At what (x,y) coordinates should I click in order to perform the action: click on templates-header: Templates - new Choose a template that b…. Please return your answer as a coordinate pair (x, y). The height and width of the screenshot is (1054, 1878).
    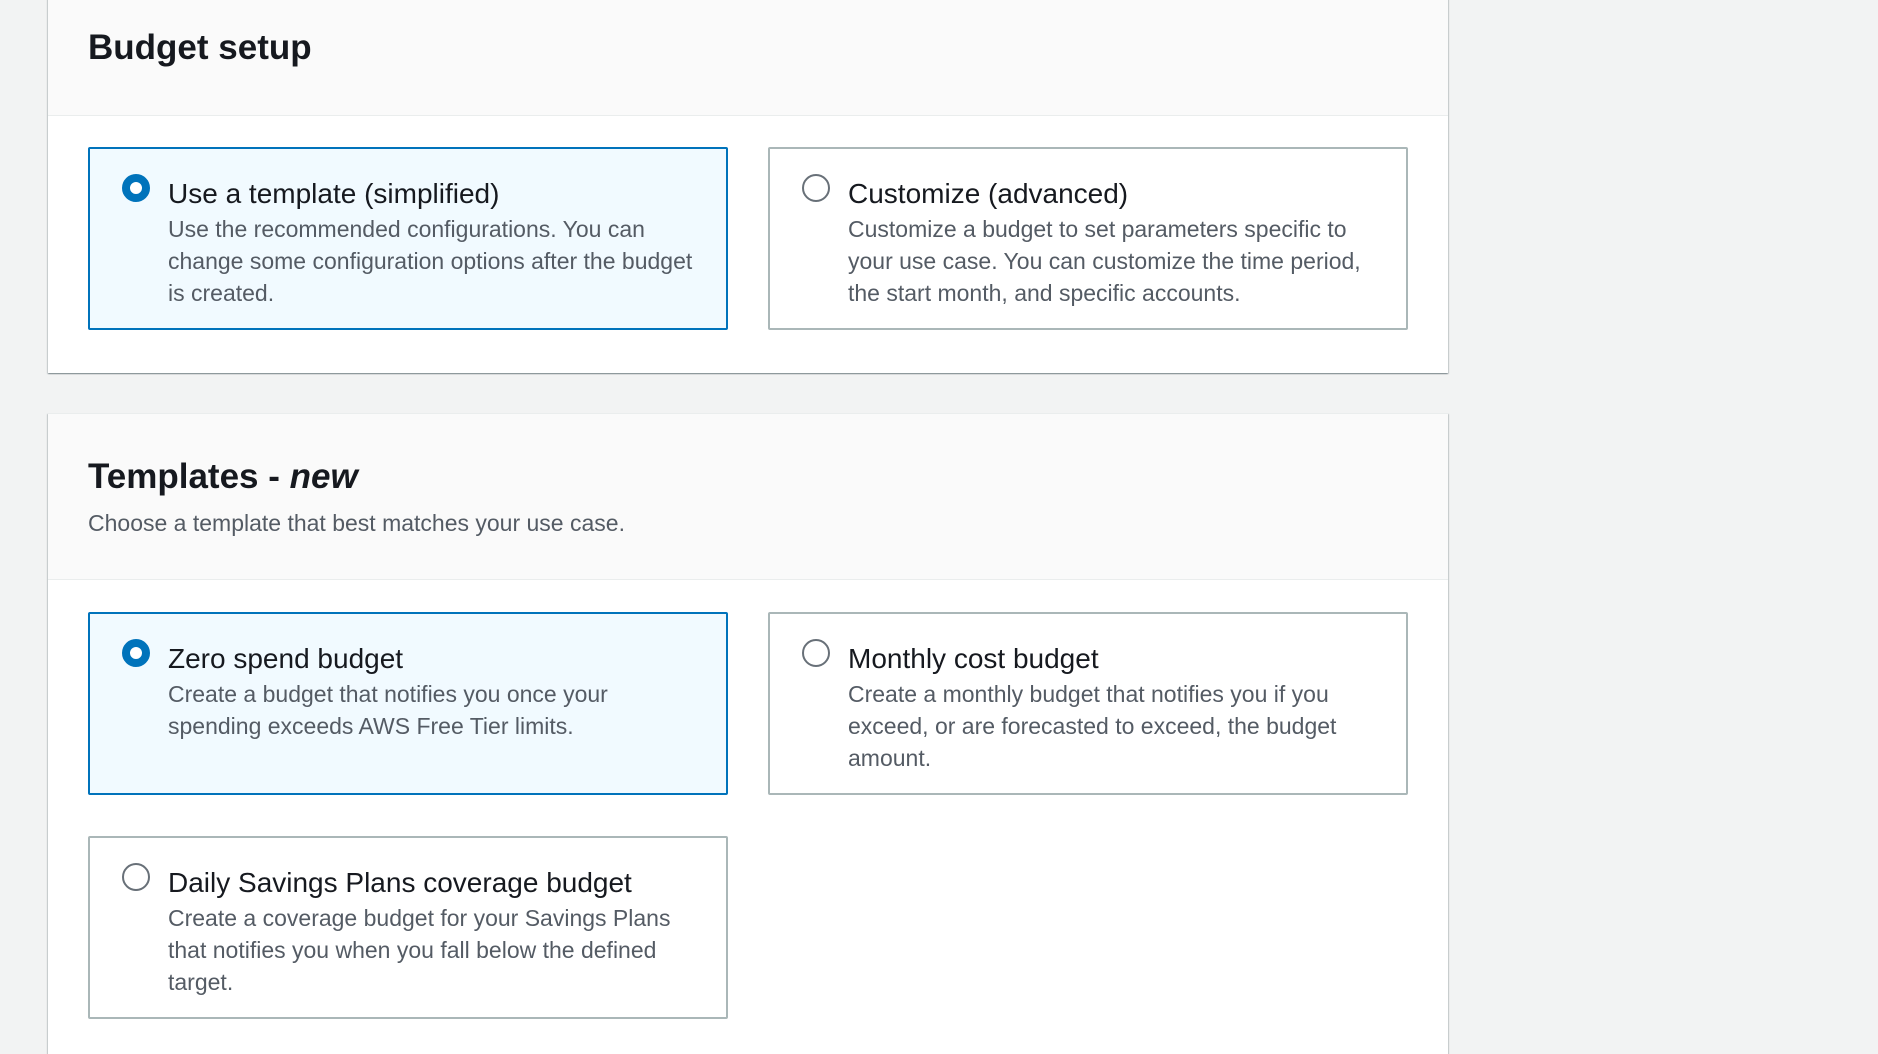
    Looking at the image, I should click on (748, 497).